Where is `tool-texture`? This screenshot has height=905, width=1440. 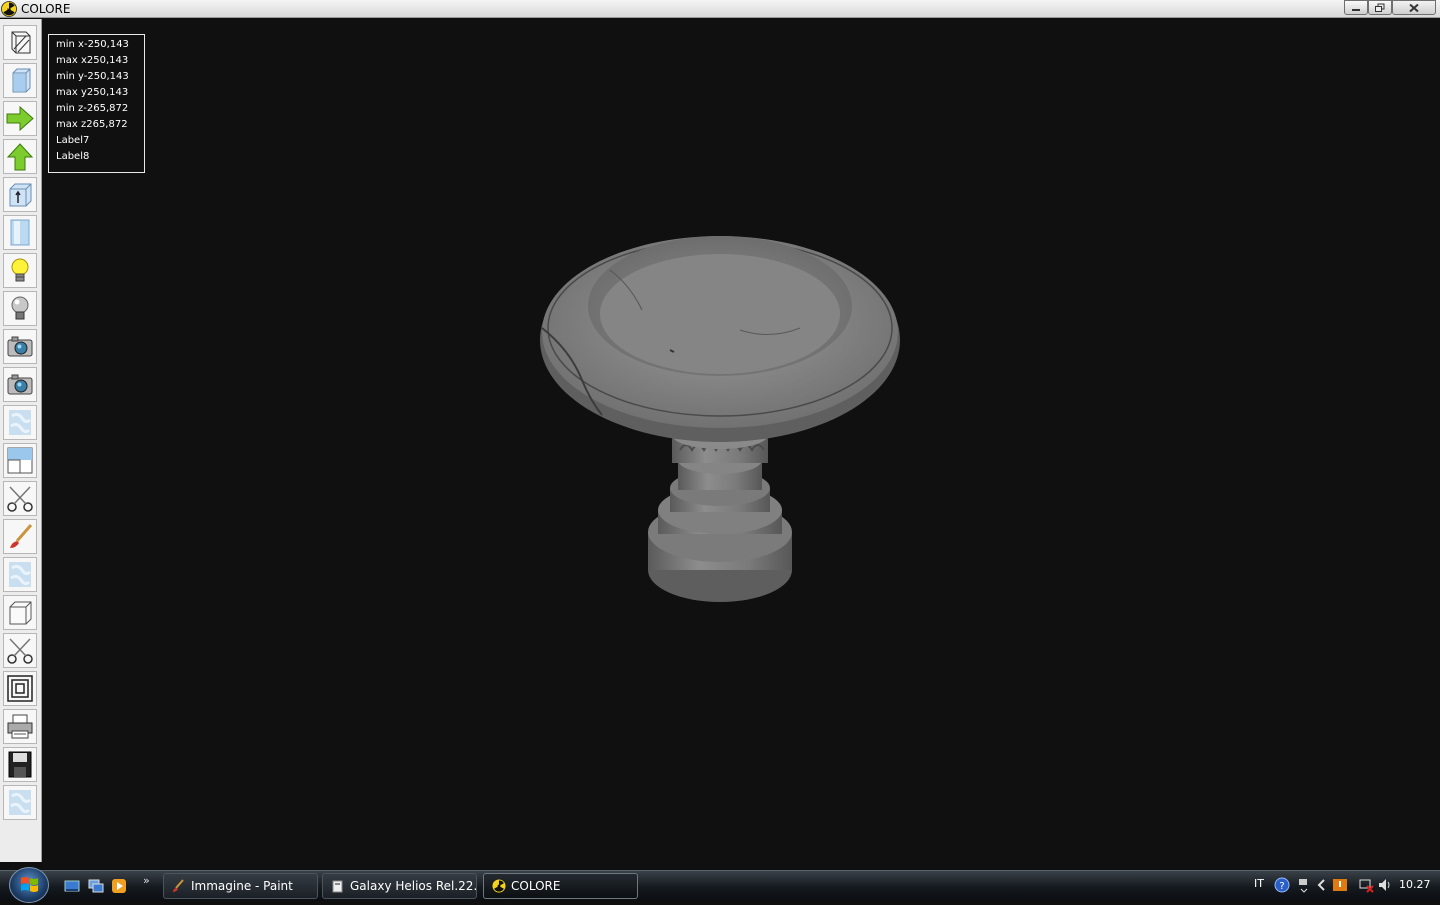
tool-texture is located at coordinates (20, 422).